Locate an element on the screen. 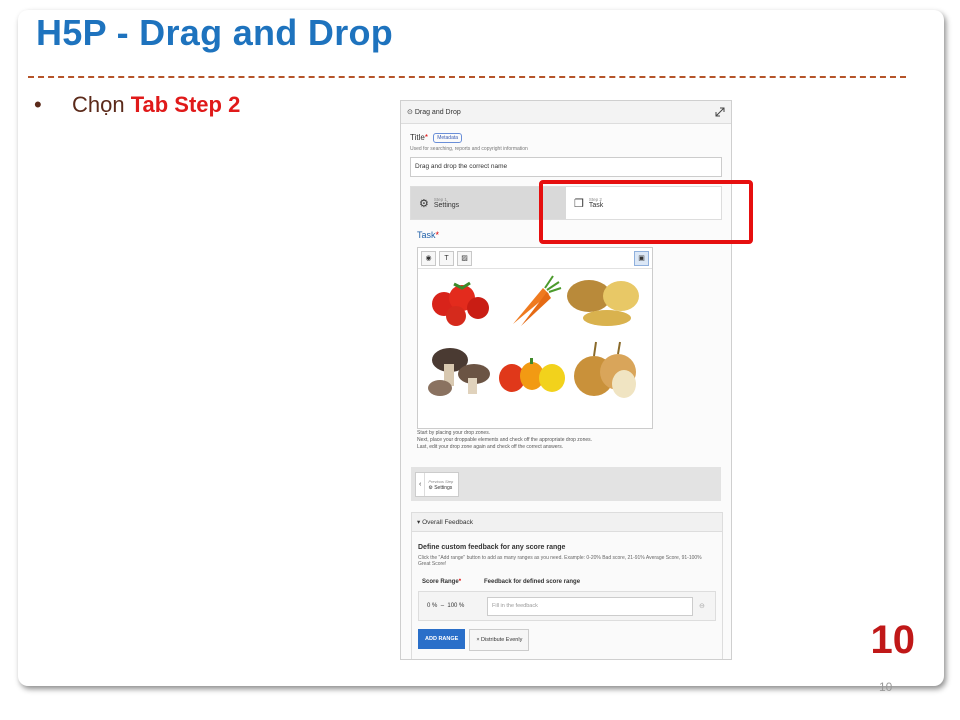  task-toolbar: ◉ T ▨ ▣ is located at coordinates (535, 258).